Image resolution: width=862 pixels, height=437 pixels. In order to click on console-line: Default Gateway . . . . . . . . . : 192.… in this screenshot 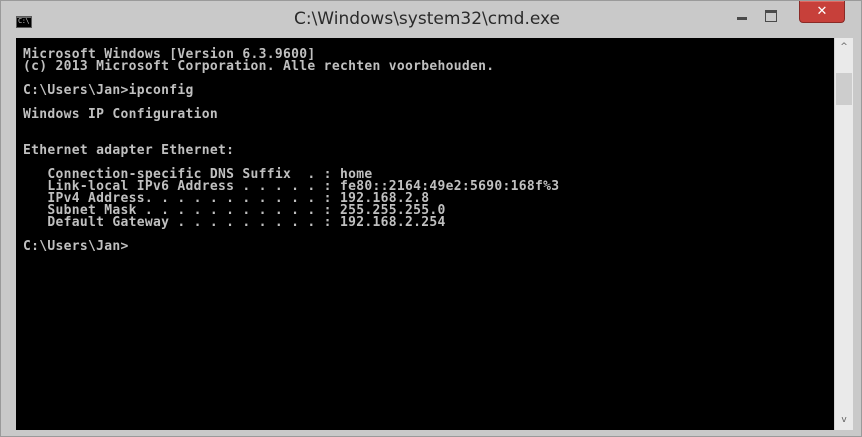, I will do `click(234, 222)`.